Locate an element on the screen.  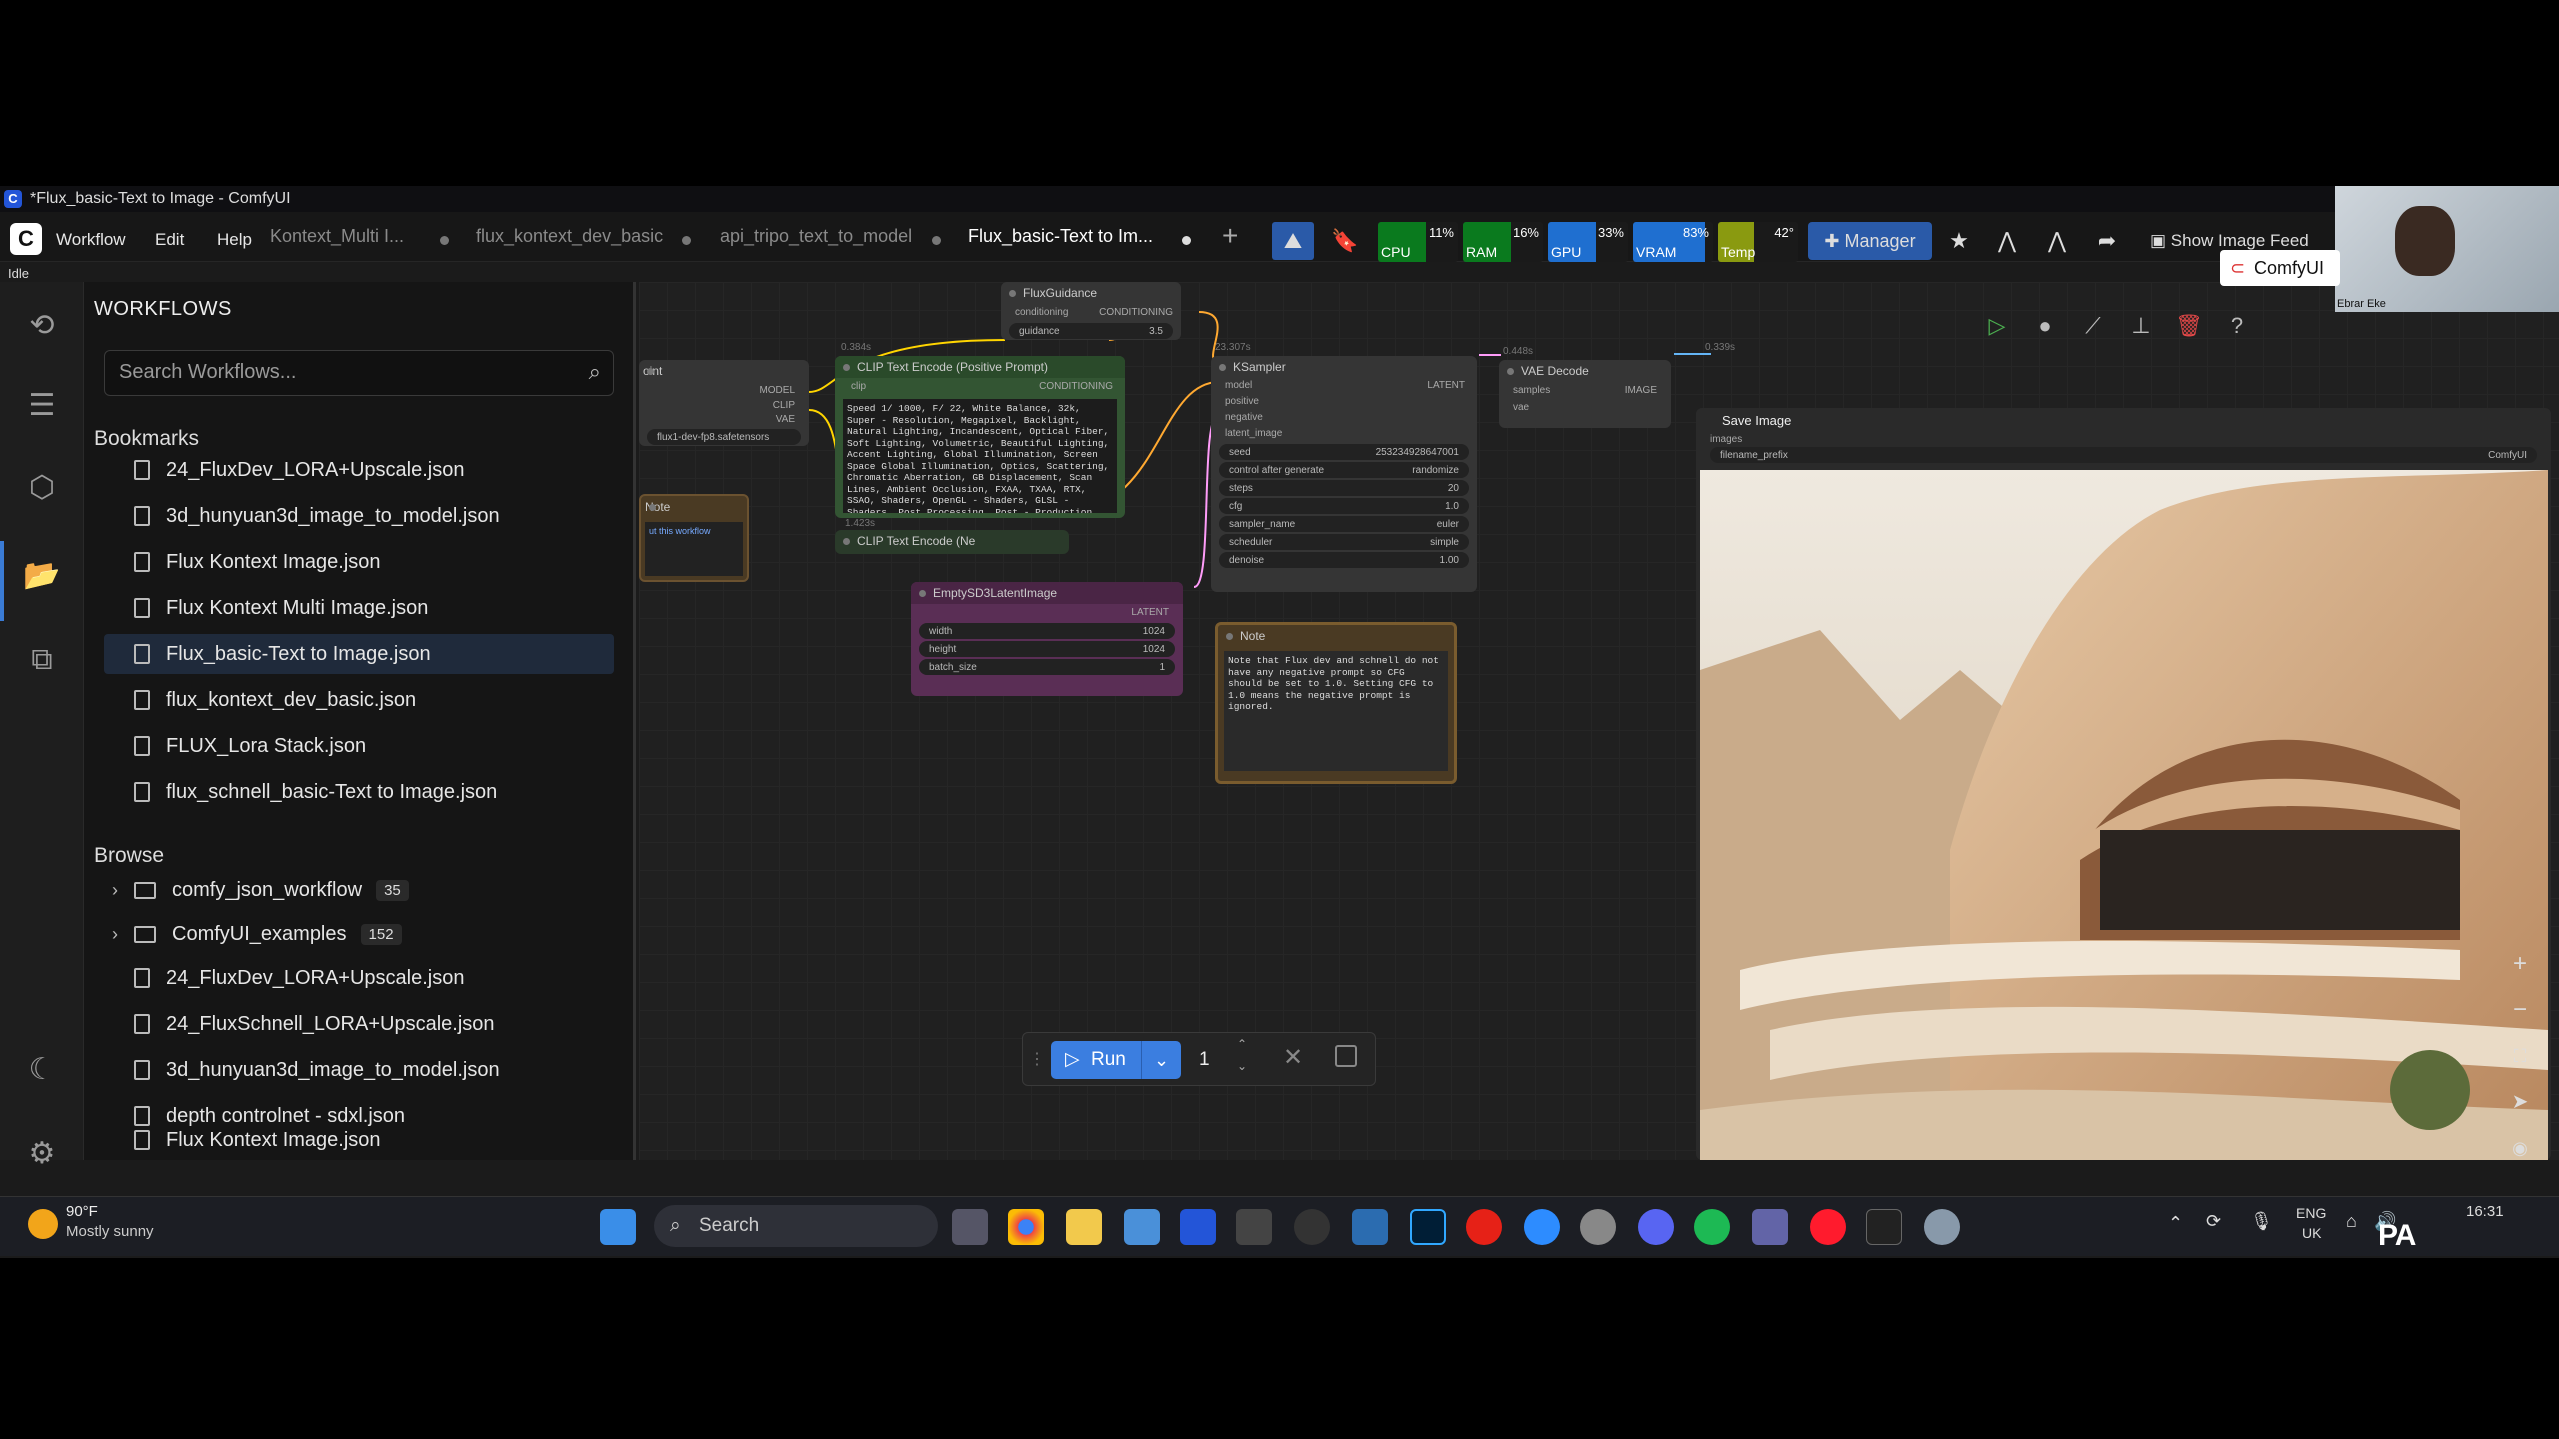
vae-decode-node: VAE Decode samples IMAGE vae is located at coordinates (1585, 394).